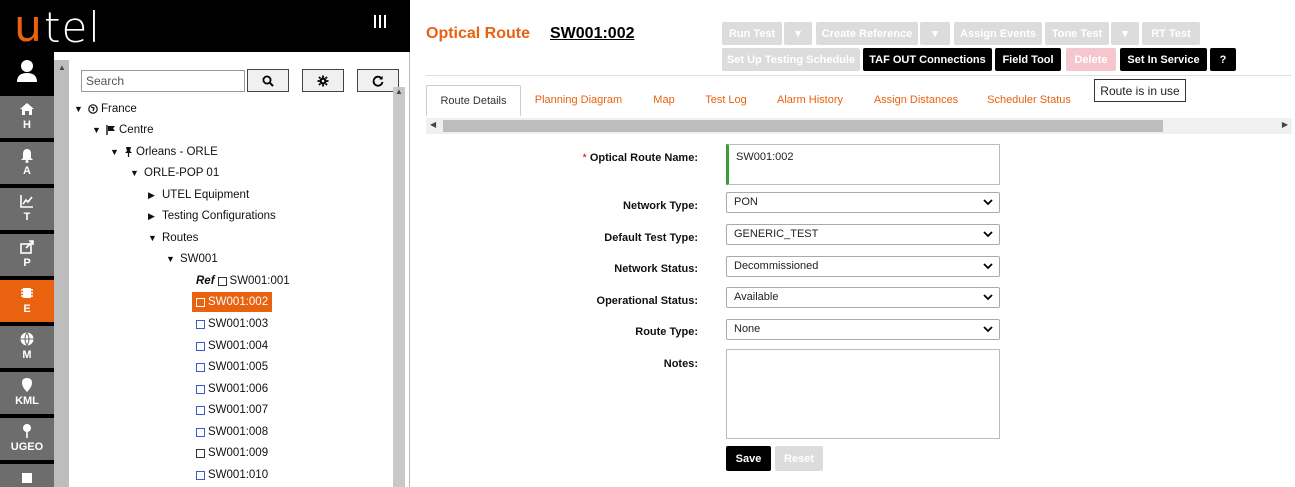 This screenshot has width=1295, height=487. I want to click on tree-node-orleans: ▼ Orleans - ORLE, so click(164, 152).